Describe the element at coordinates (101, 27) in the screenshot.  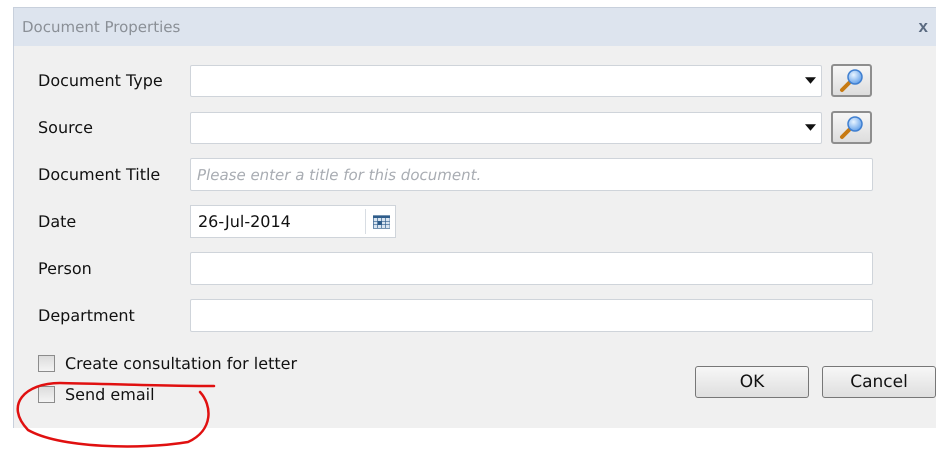
I see `window-title: Document Properties` at that location.